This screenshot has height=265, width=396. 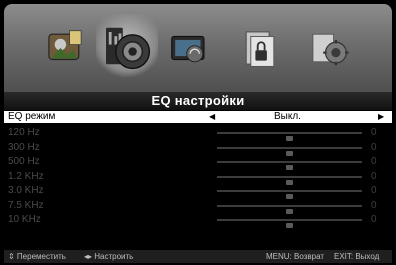 What do you see at coordinates (26, 205) in the screenshot?
I see `band-label: 7.5 KHz` at bounding box center [26, 205].